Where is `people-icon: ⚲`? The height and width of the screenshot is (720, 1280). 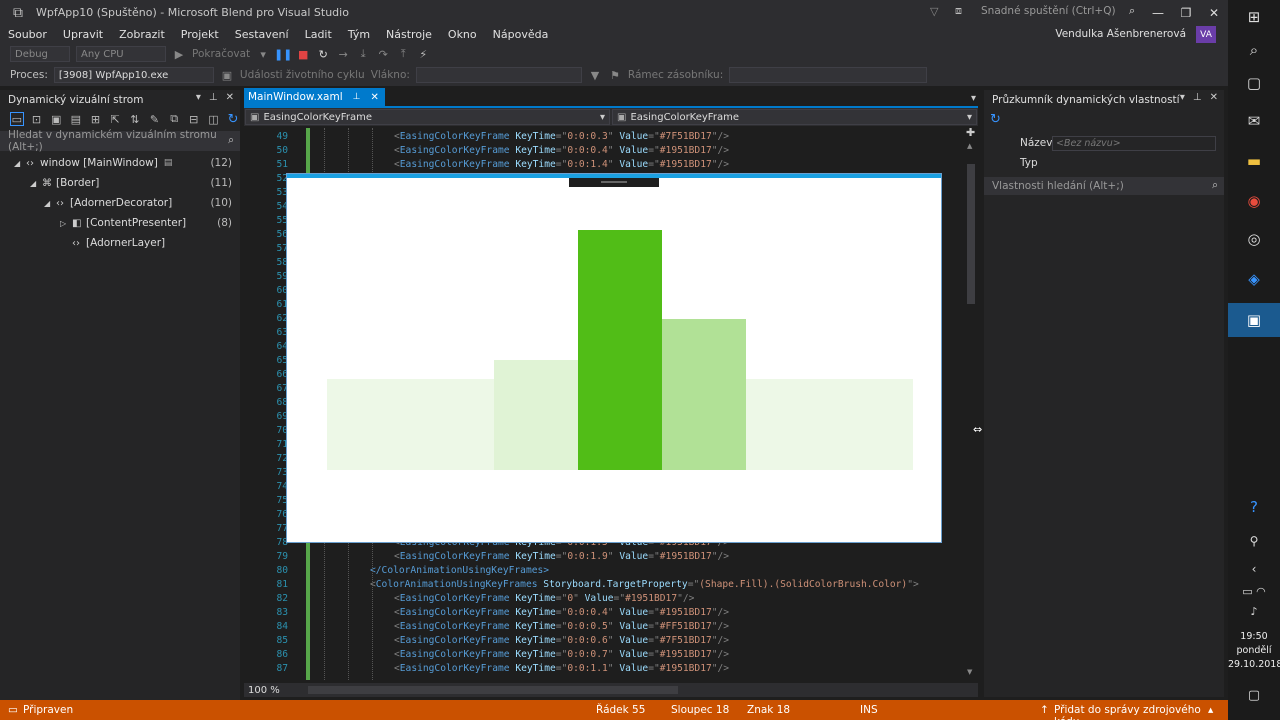 people-icon: ⚲ is located at coordinates (1254, 541).